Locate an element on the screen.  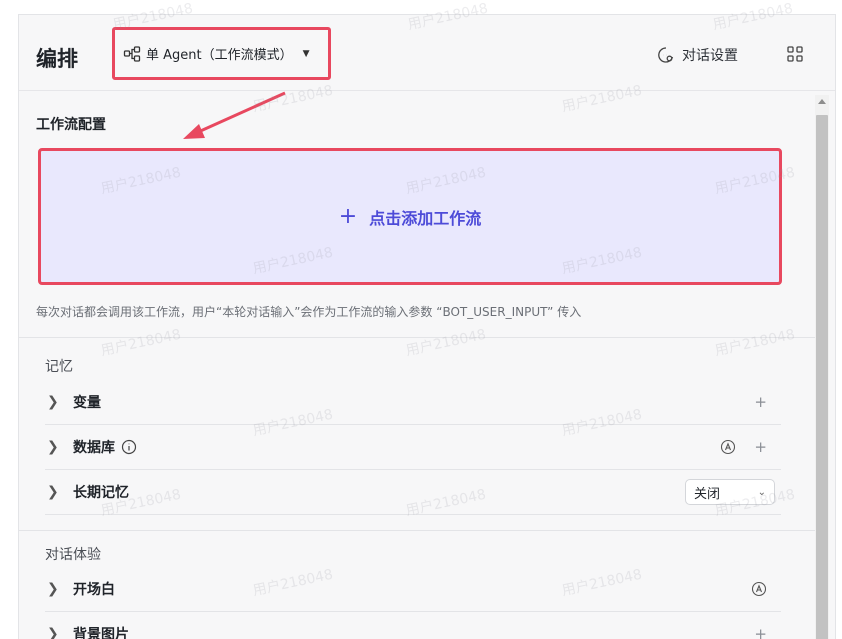
workflow-nodes-icon is located at coordinates (132, 54).